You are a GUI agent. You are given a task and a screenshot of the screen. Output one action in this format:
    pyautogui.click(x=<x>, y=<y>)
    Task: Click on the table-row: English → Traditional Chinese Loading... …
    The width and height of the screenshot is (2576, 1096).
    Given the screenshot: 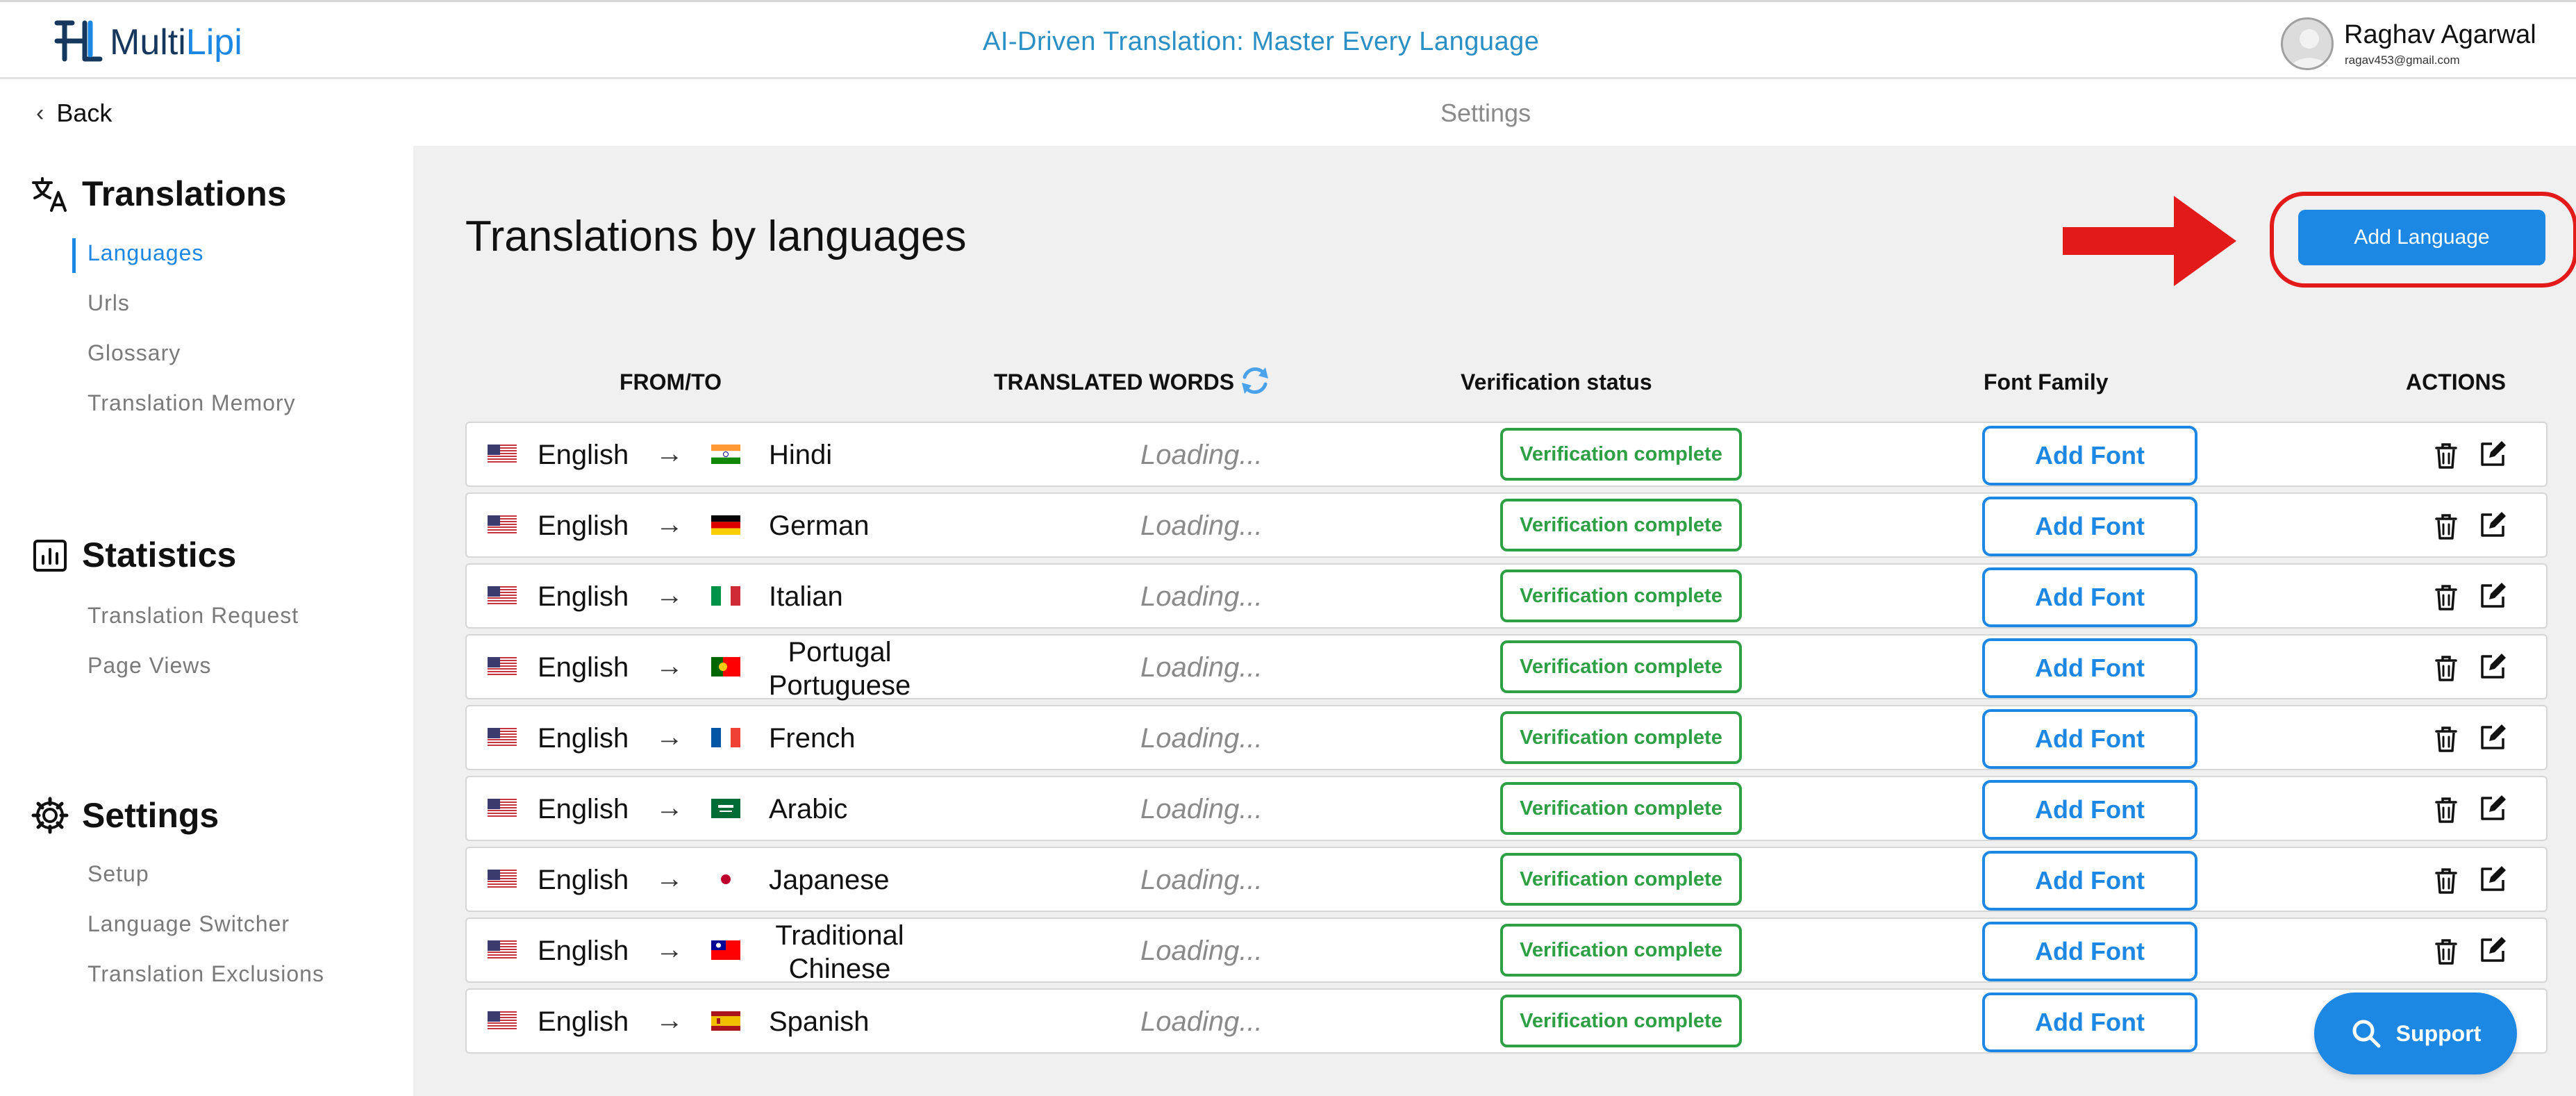 What is the action you would take?
    pyautogui.click(x=1506, y=952)
    